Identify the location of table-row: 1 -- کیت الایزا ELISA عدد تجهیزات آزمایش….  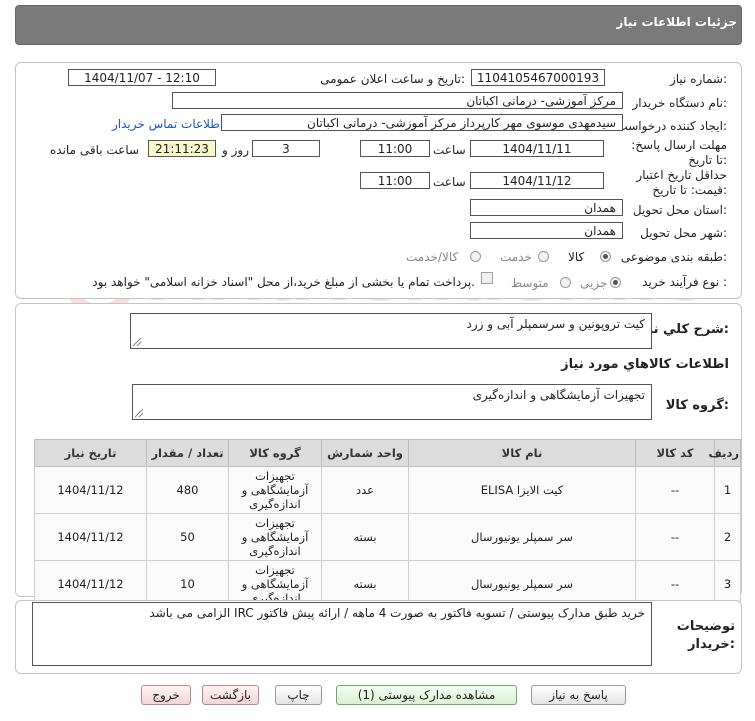
(387, 490).